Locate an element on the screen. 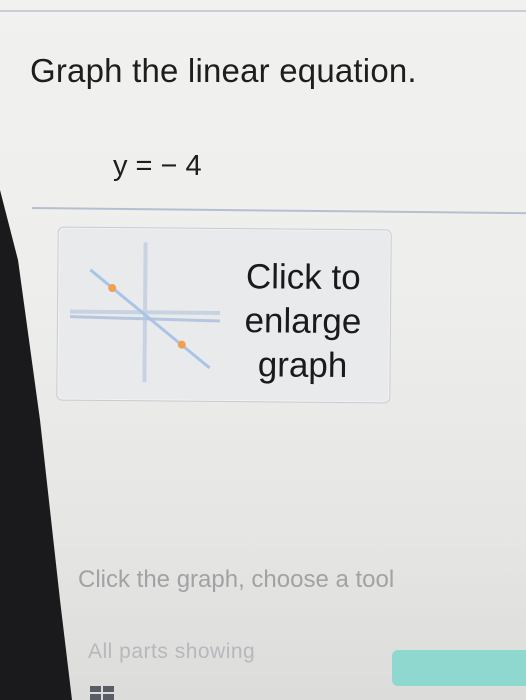  enlarge-graph-label: Click to enlarge graph is located at coordinates (302, 321).